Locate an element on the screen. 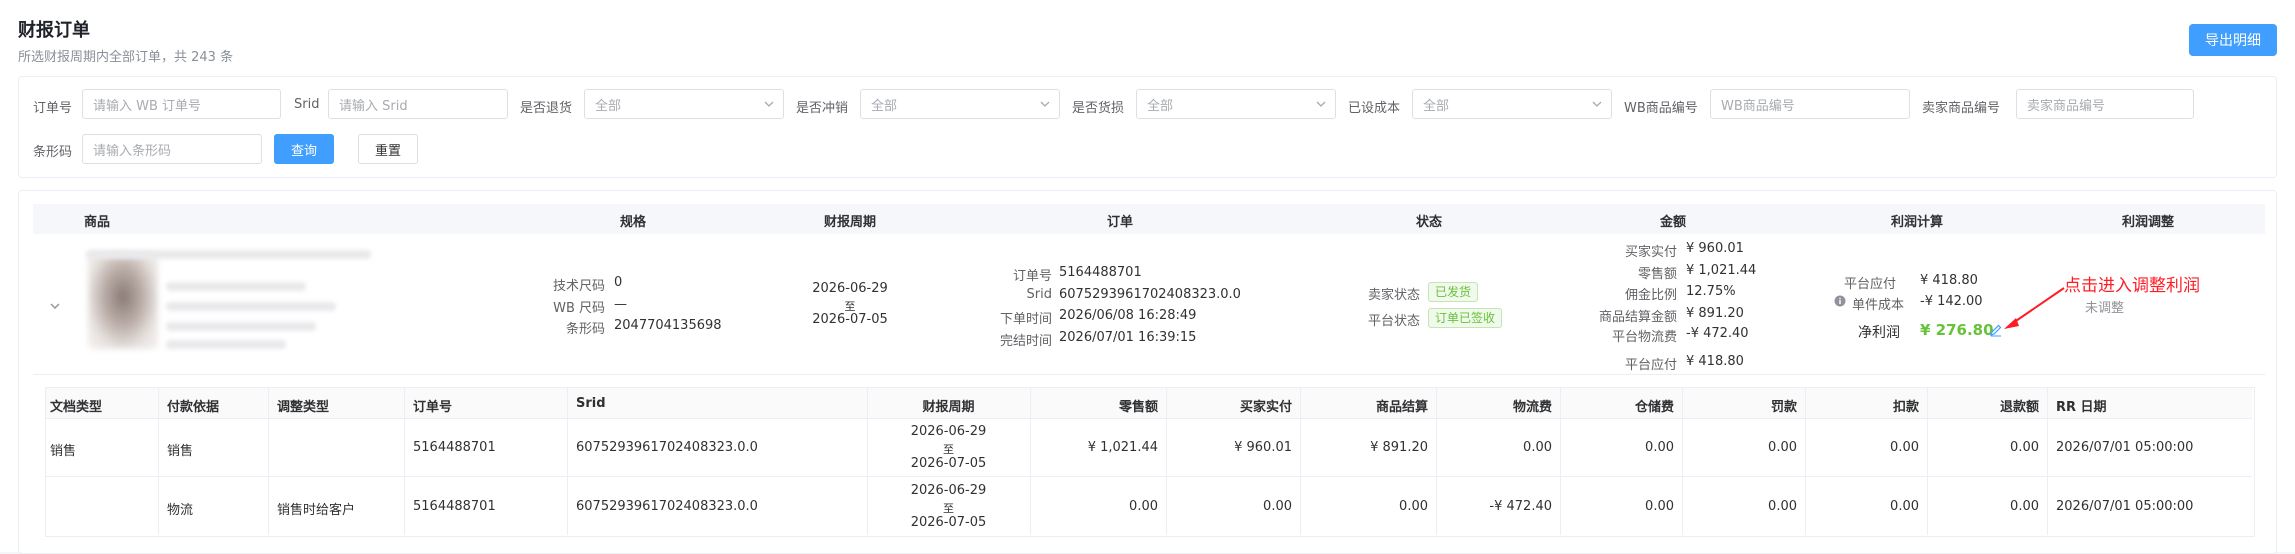 The height and width of the screenshot is (554, 2295). commission-label: 佣金比例 is located at coordinates (1650, 295).